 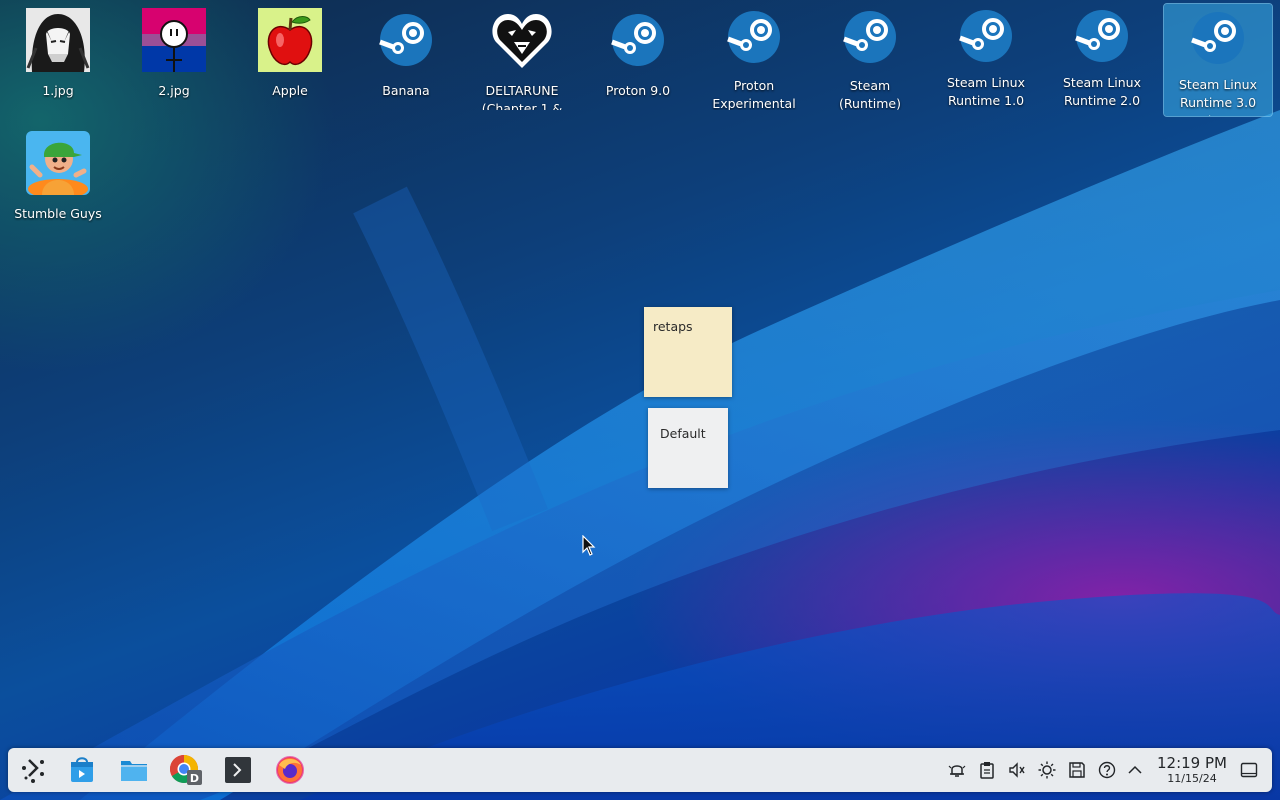 I want to click on chevron-up-icon, so click(x=1135, y=769).